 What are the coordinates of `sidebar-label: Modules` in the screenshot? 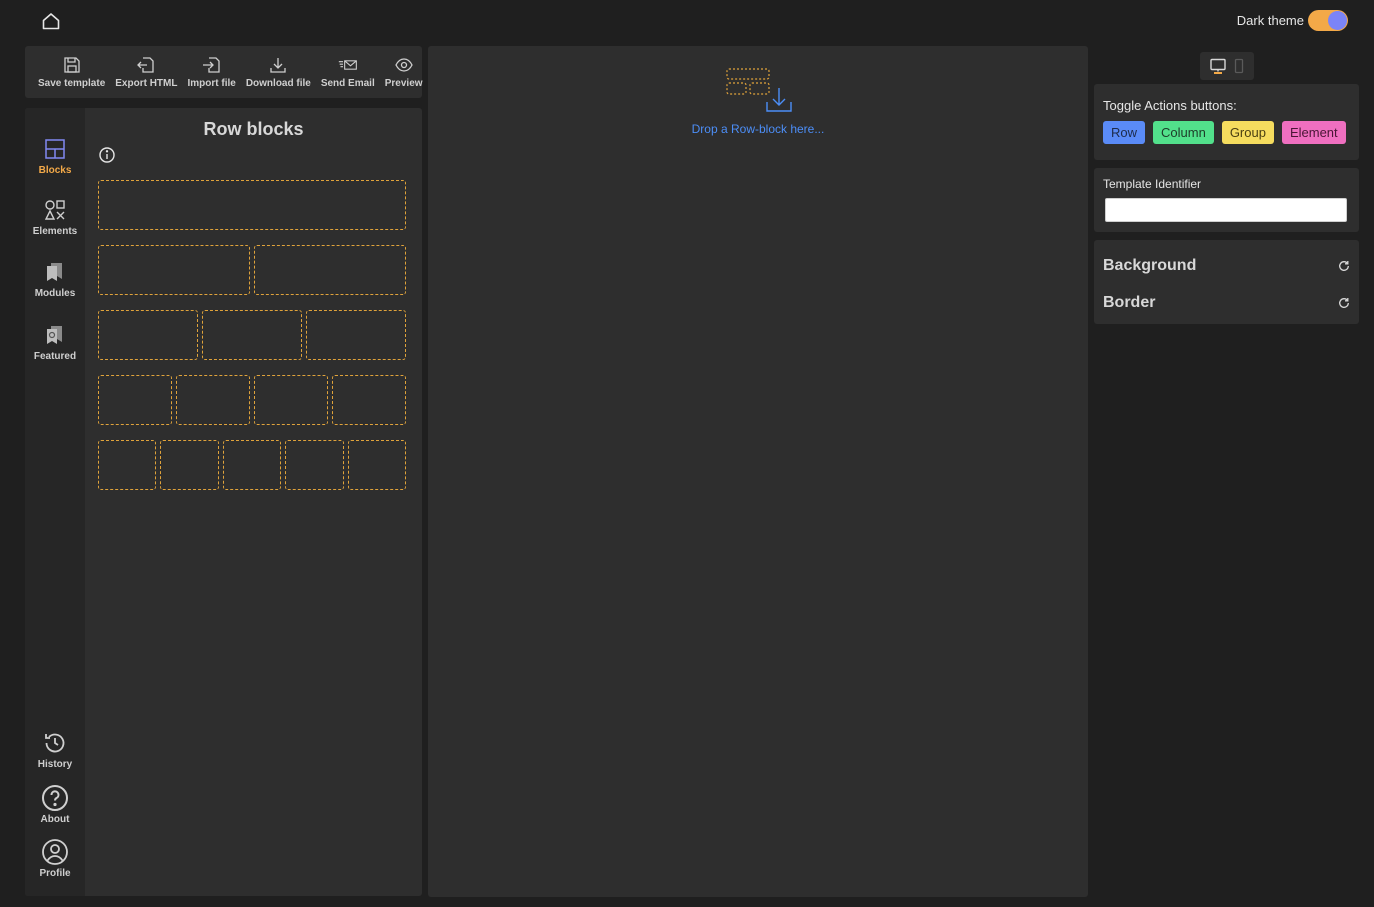 It's located at (55, 293).